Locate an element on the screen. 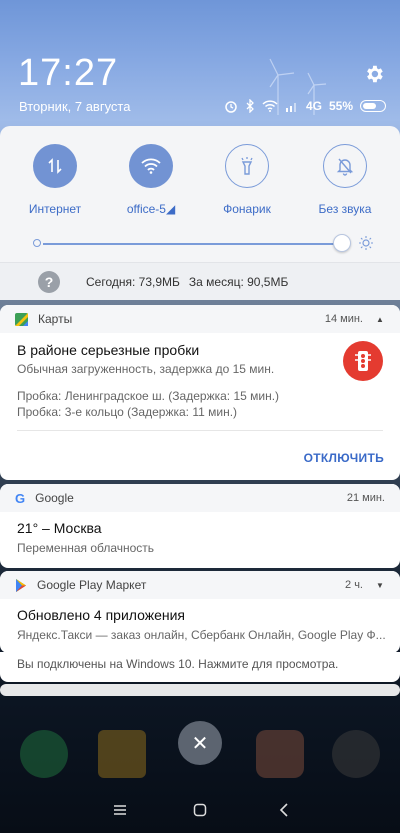 The width and height of the screenshot is (400, 833). flashlight-icon is located at coordinates (247, 166).